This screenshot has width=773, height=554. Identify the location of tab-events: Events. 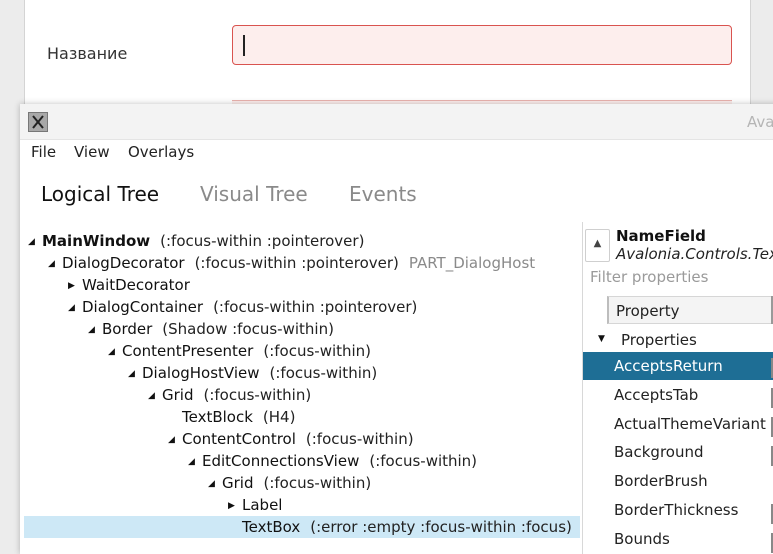
(383, 194).